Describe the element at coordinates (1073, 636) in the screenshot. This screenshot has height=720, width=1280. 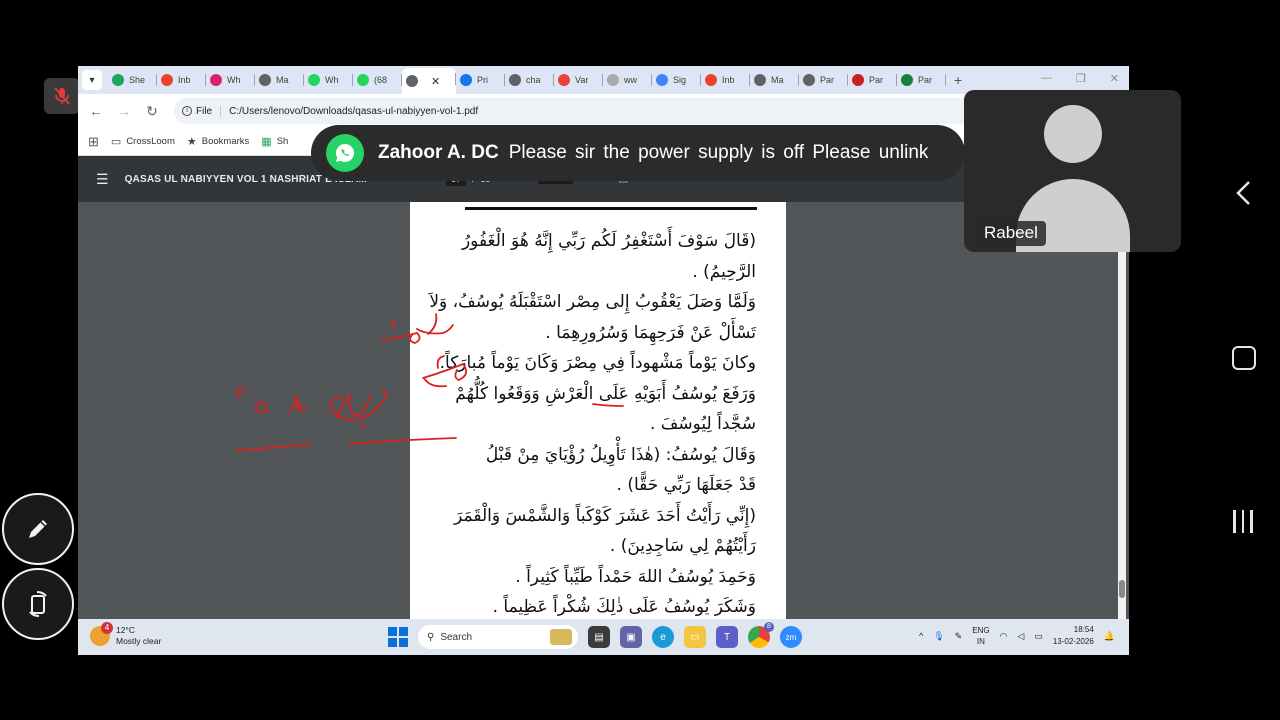
I see `clock: 18:54 13-02-2026` at that location.